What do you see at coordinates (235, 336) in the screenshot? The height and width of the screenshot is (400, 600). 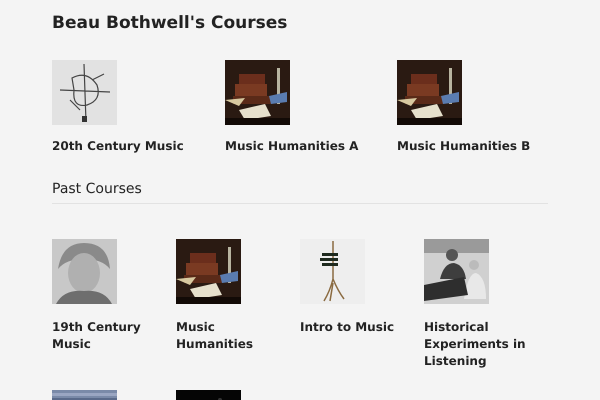 I see `course-link: Music Humanities` at bounding box center [235, 336].